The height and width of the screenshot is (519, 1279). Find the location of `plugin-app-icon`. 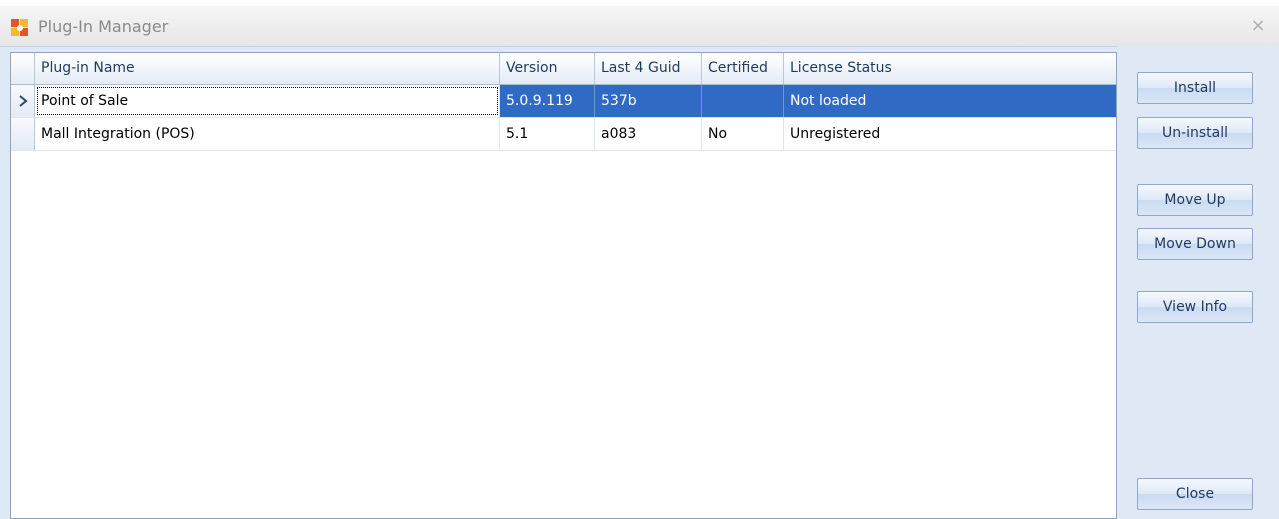

plugin-app-icon is located at coordinates (19, 27).